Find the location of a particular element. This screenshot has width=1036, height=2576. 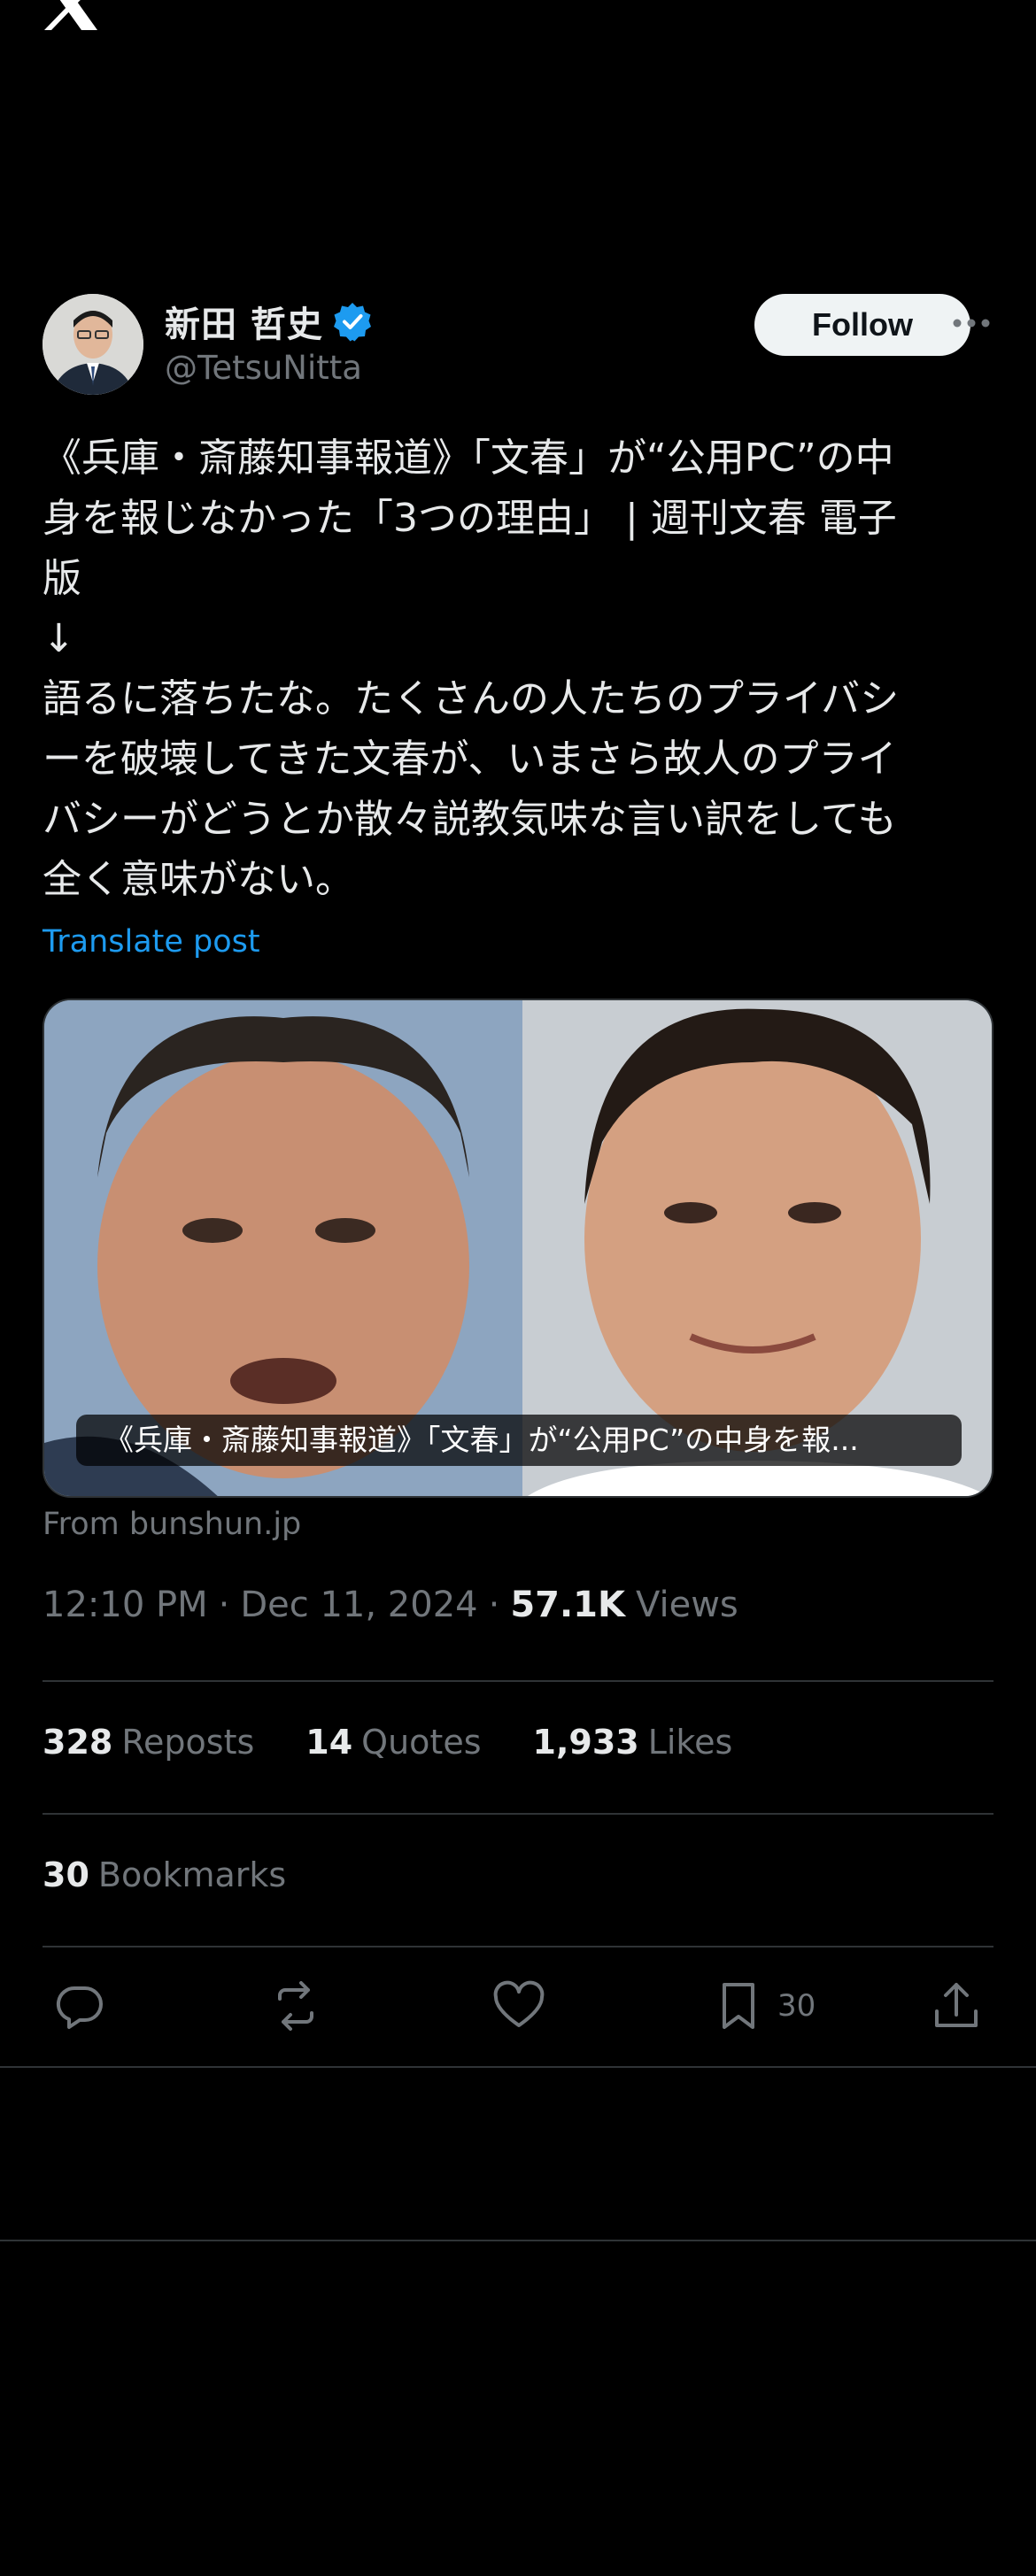

share-icon is located at coordinates (956, 2005).